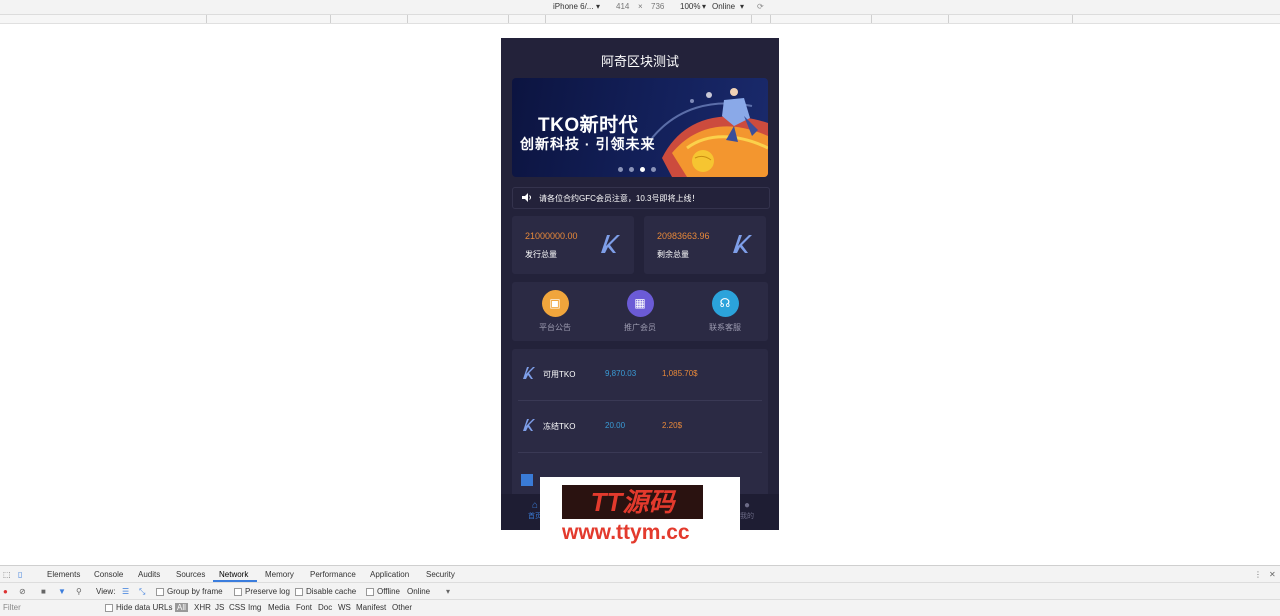  Describe the element at coordinates (331, 591) in the screenshot. I see `disable-cache-label: Disable cache` at that location.